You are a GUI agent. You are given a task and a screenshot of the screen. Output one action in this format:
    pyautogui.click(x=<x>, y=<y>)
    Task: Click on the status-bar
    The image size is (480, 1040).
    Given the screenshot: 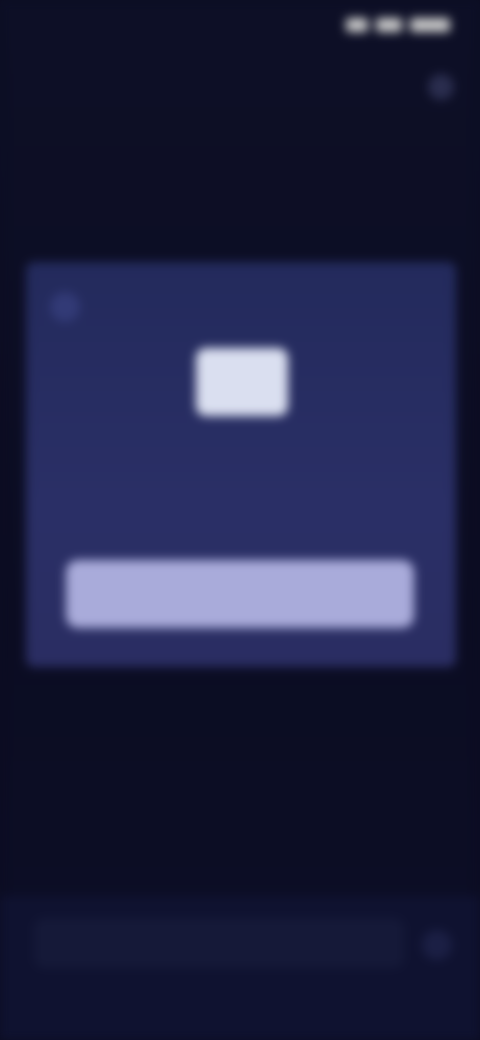 What is the action you would take?
    pyautogui.click(x=240, y=30)
    